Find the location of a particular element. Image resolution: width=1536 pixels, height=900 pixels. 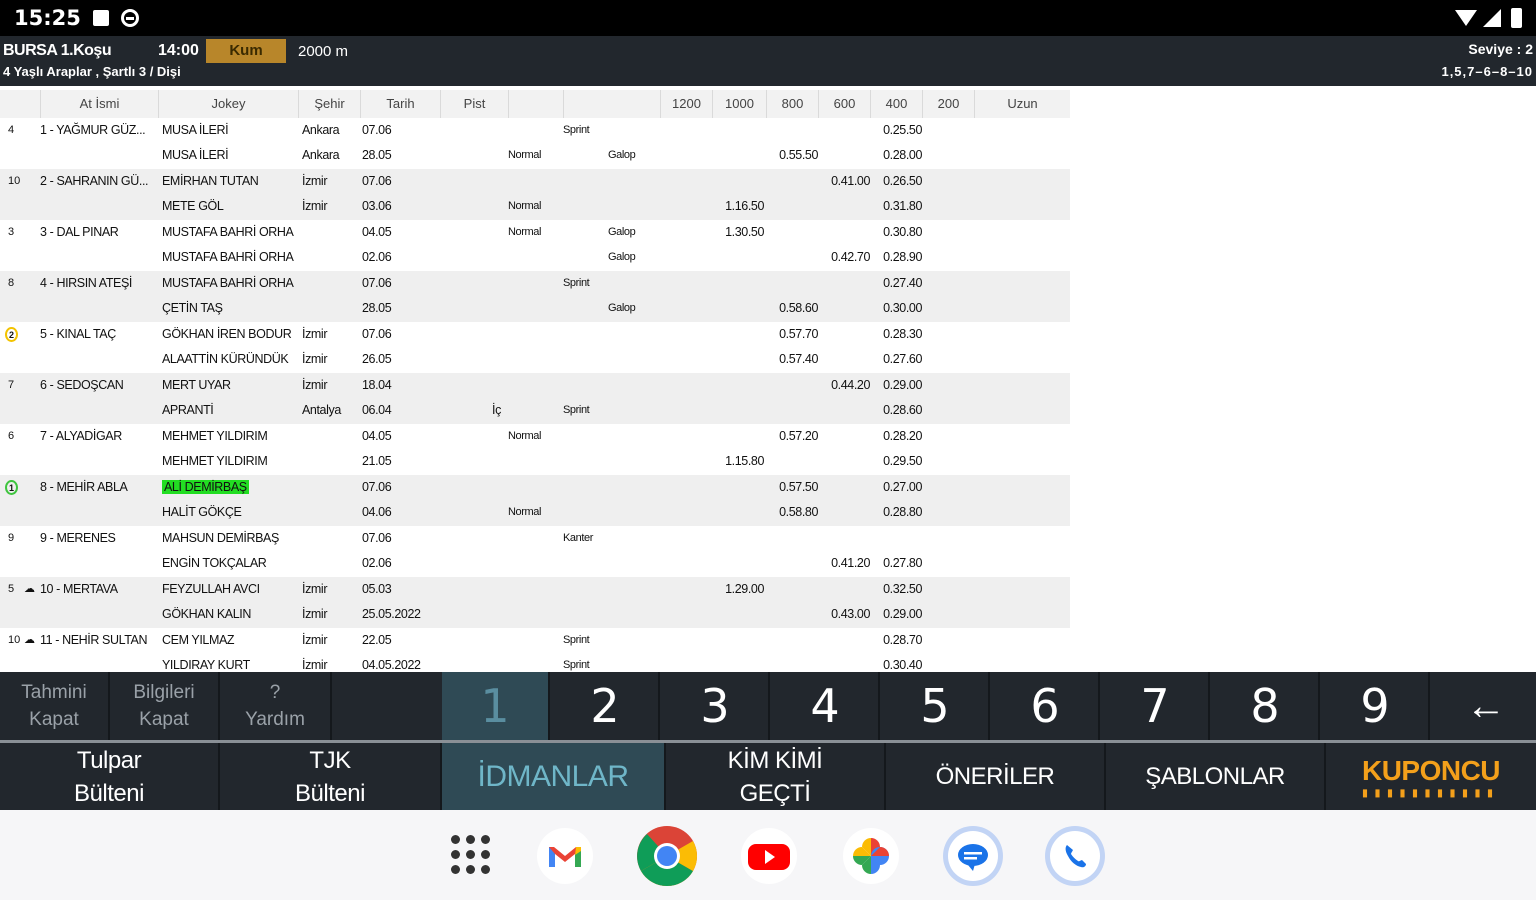

cell-city: İzmir is located at coordinates (315, 181).